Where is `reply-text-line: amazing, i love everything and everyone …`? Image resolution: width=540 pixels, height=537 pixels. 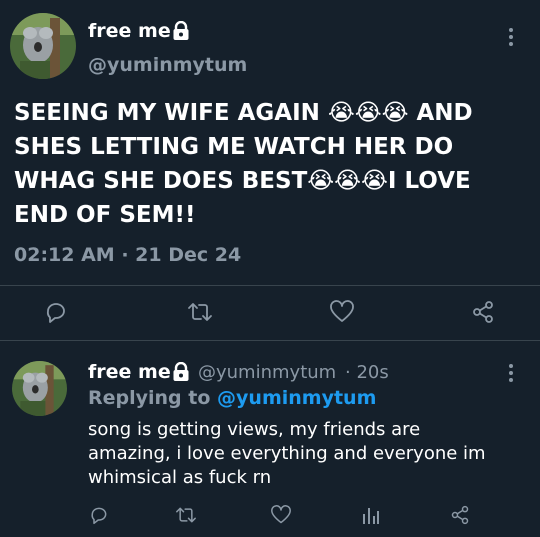
reply-text-line: amazing, i love everything and everyone … is located at coordinates (287, 453).